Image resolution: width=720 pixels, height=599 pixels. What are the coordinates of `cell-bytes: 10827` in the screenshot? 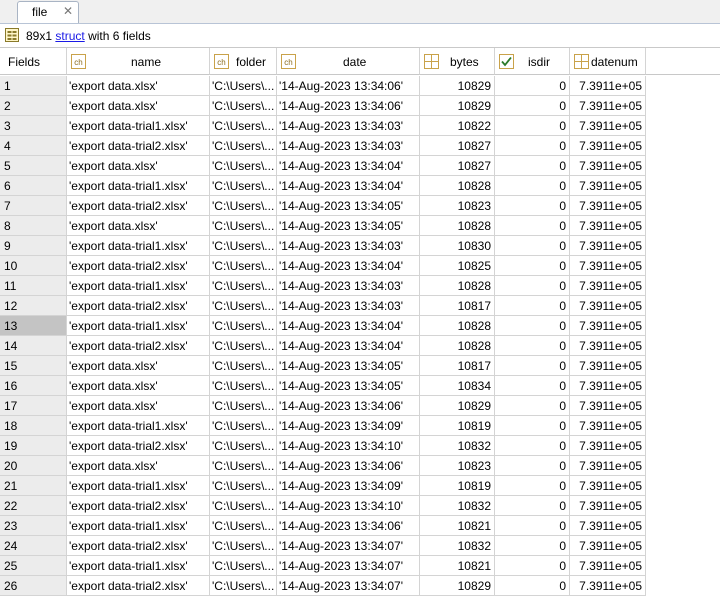 It's located at (457, 146).